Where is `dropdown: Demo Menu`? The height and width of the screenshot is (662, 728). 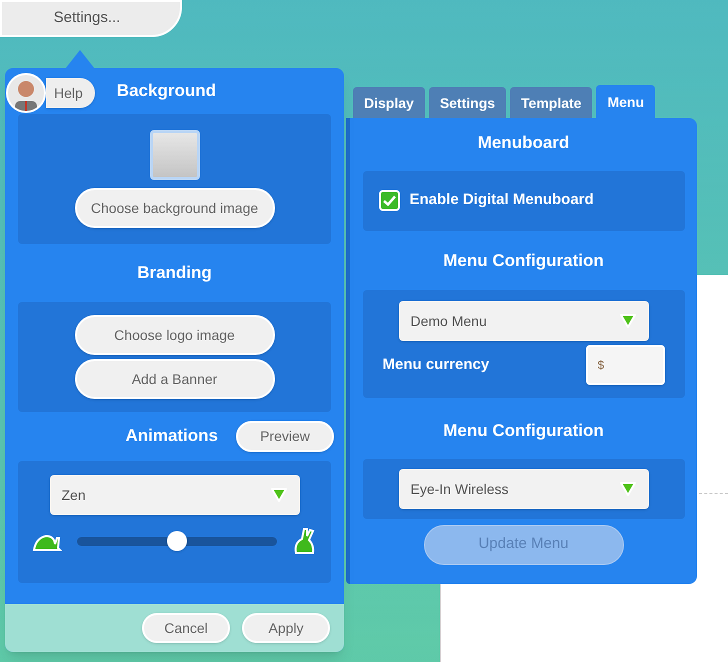 dropdown: Demo Menu is located at coordinates (523, 321).